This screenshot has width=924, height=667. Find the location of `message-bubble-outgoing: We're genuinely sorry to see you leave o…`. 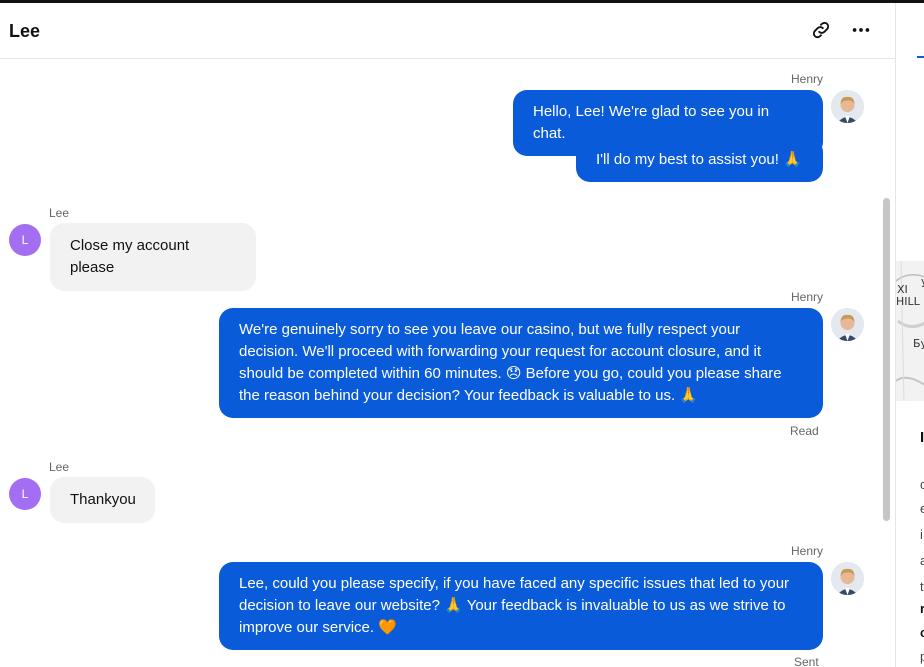

message-bubble-outgoing: We're genuinely sorry to see you leave o… is located at coordinates (521, 363).